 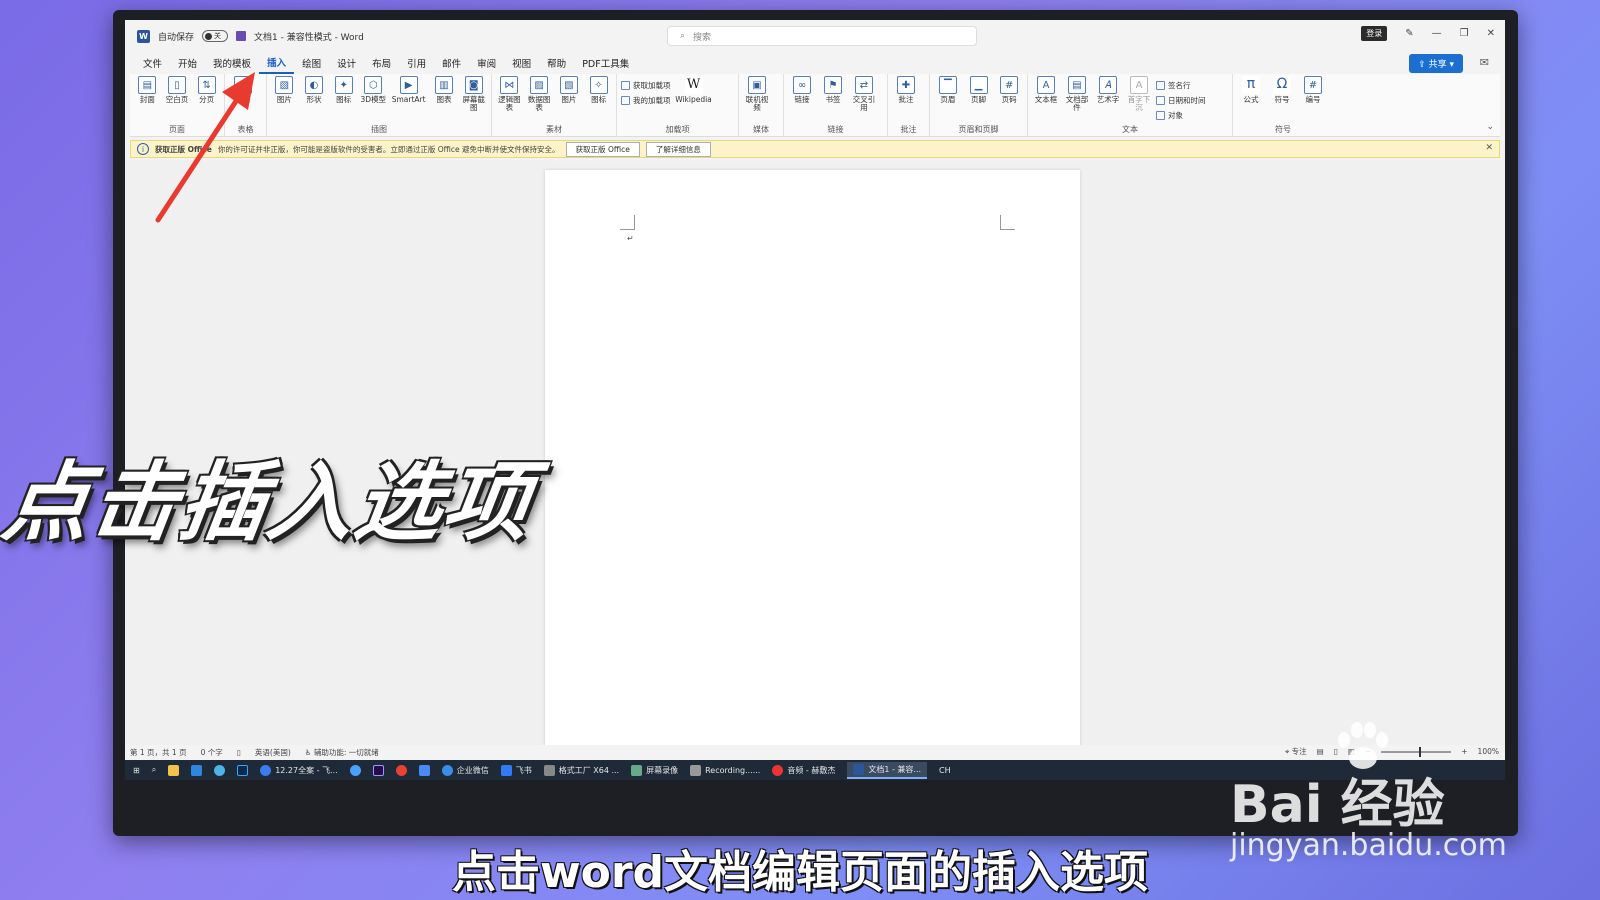 What do you see at coordinates (1046, 90) in the screenshot?
I see `text-box-button: A 文本框` at bounding box center [1046, 90].